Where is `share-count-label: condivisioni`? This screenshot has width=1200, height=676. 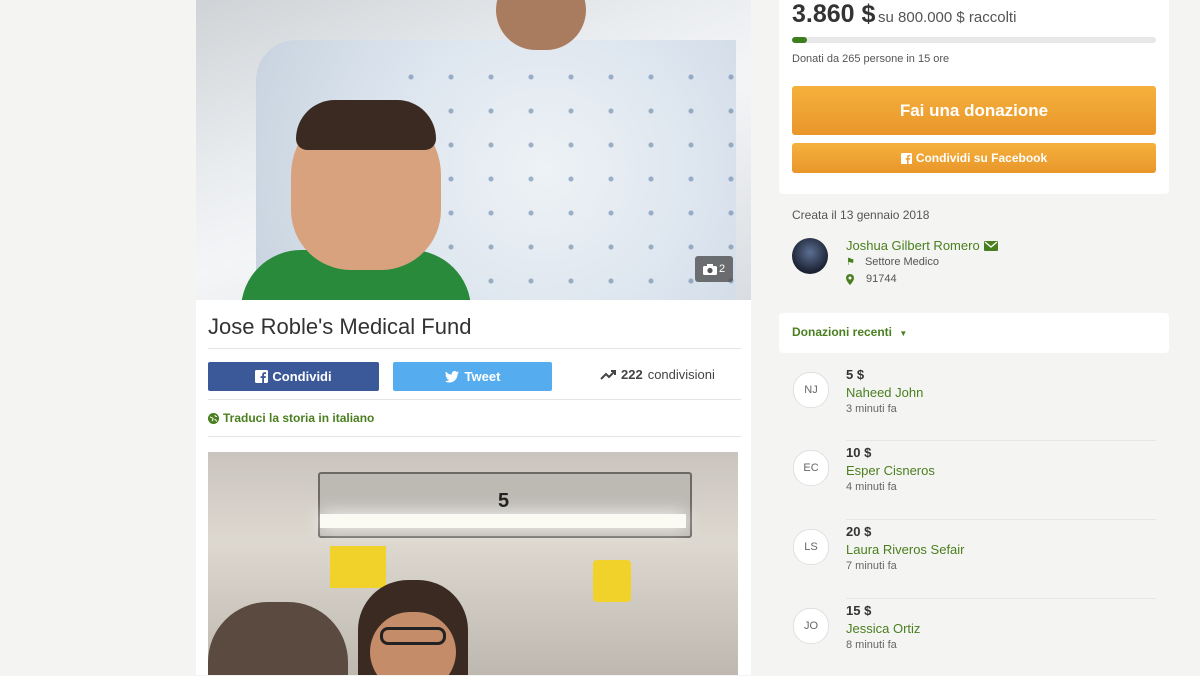
share-count-label: condivisioni is located at coordinates (681, 374).